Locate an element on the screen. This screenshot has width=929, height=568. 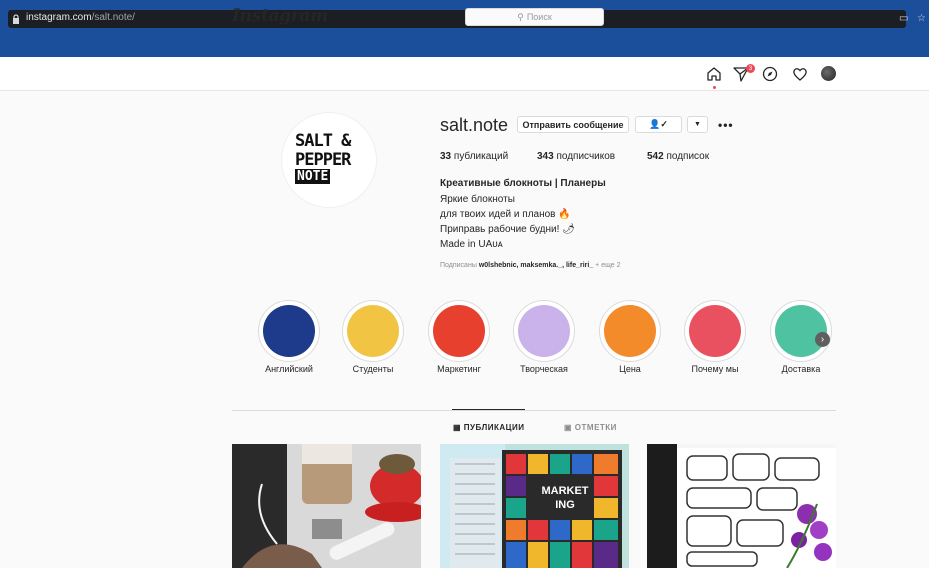
tag-icon: ▣ is located at coordinates (568, 427).